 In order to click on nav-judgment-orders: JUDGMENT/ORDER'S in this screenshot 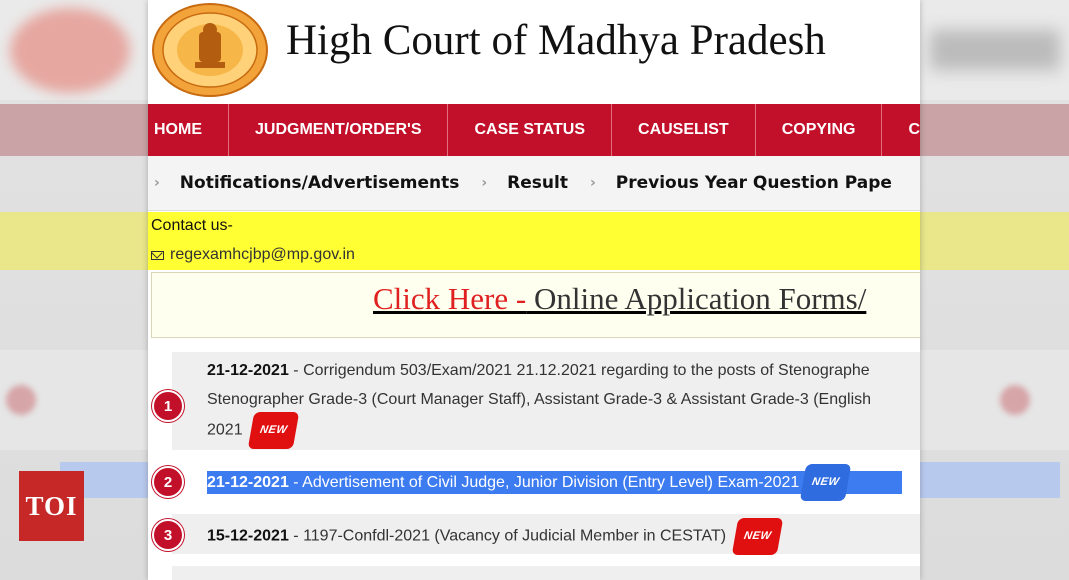, I will do `click(339, 130)`.